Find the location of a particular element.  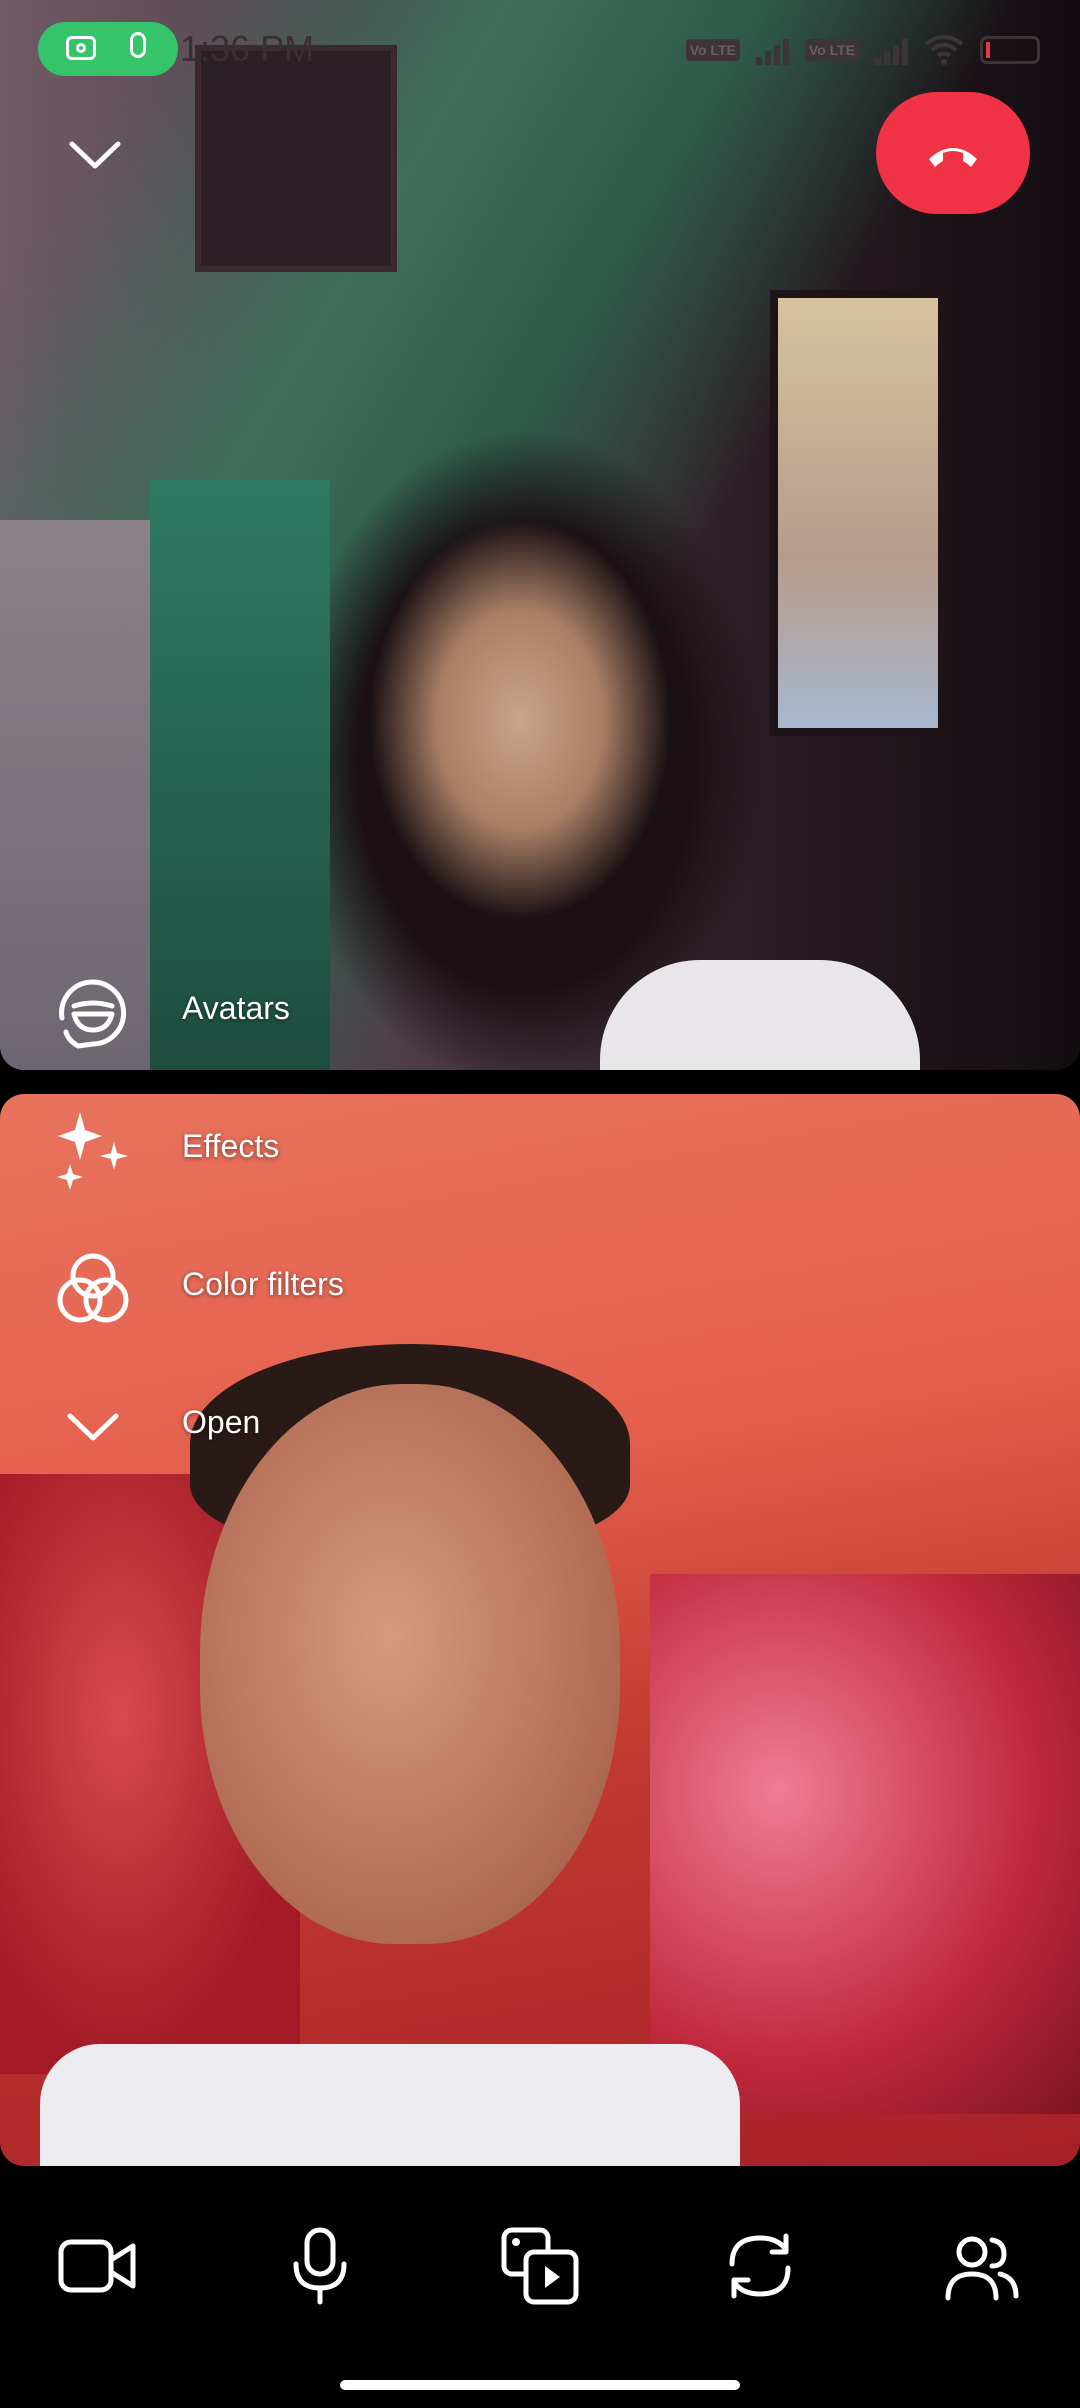

media-share-icon is located at coordinates (540, 2266).